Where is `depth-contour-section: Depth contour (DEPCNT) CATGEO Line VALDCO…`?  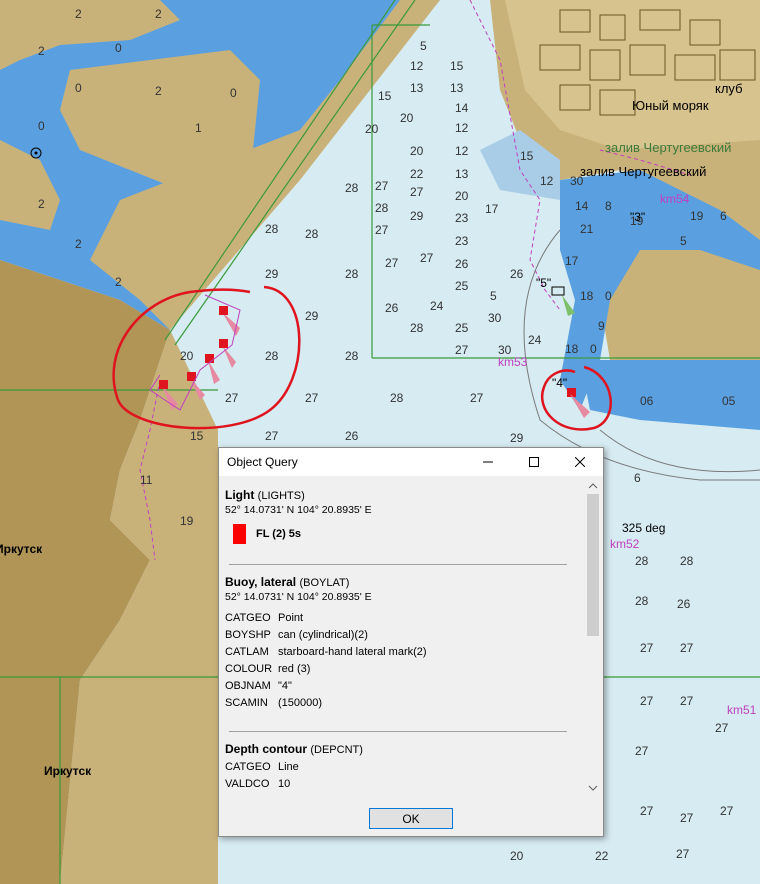 depth-contour-section: Depth contour (DEPCNT) CATGEO Line VALDCO… is located at coordinates (405, 762).